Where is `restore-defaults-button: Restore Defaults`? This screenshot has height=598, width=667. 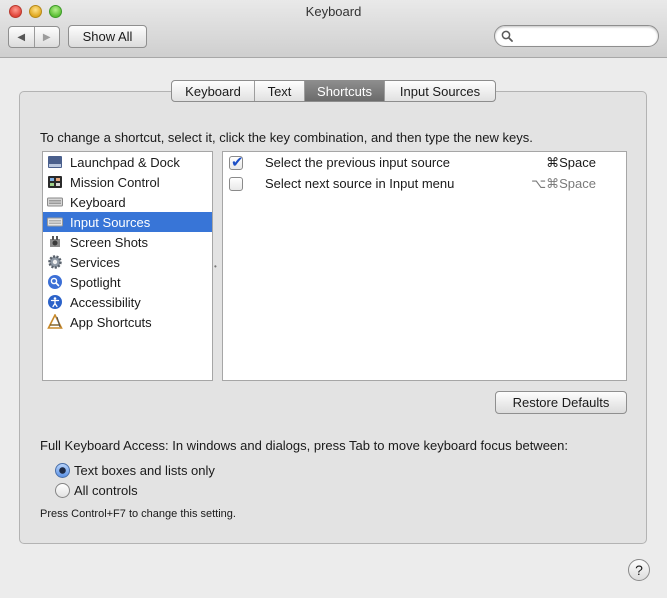
restore-defaults-button: Restore Defaults is located at coordinates (561, 402).